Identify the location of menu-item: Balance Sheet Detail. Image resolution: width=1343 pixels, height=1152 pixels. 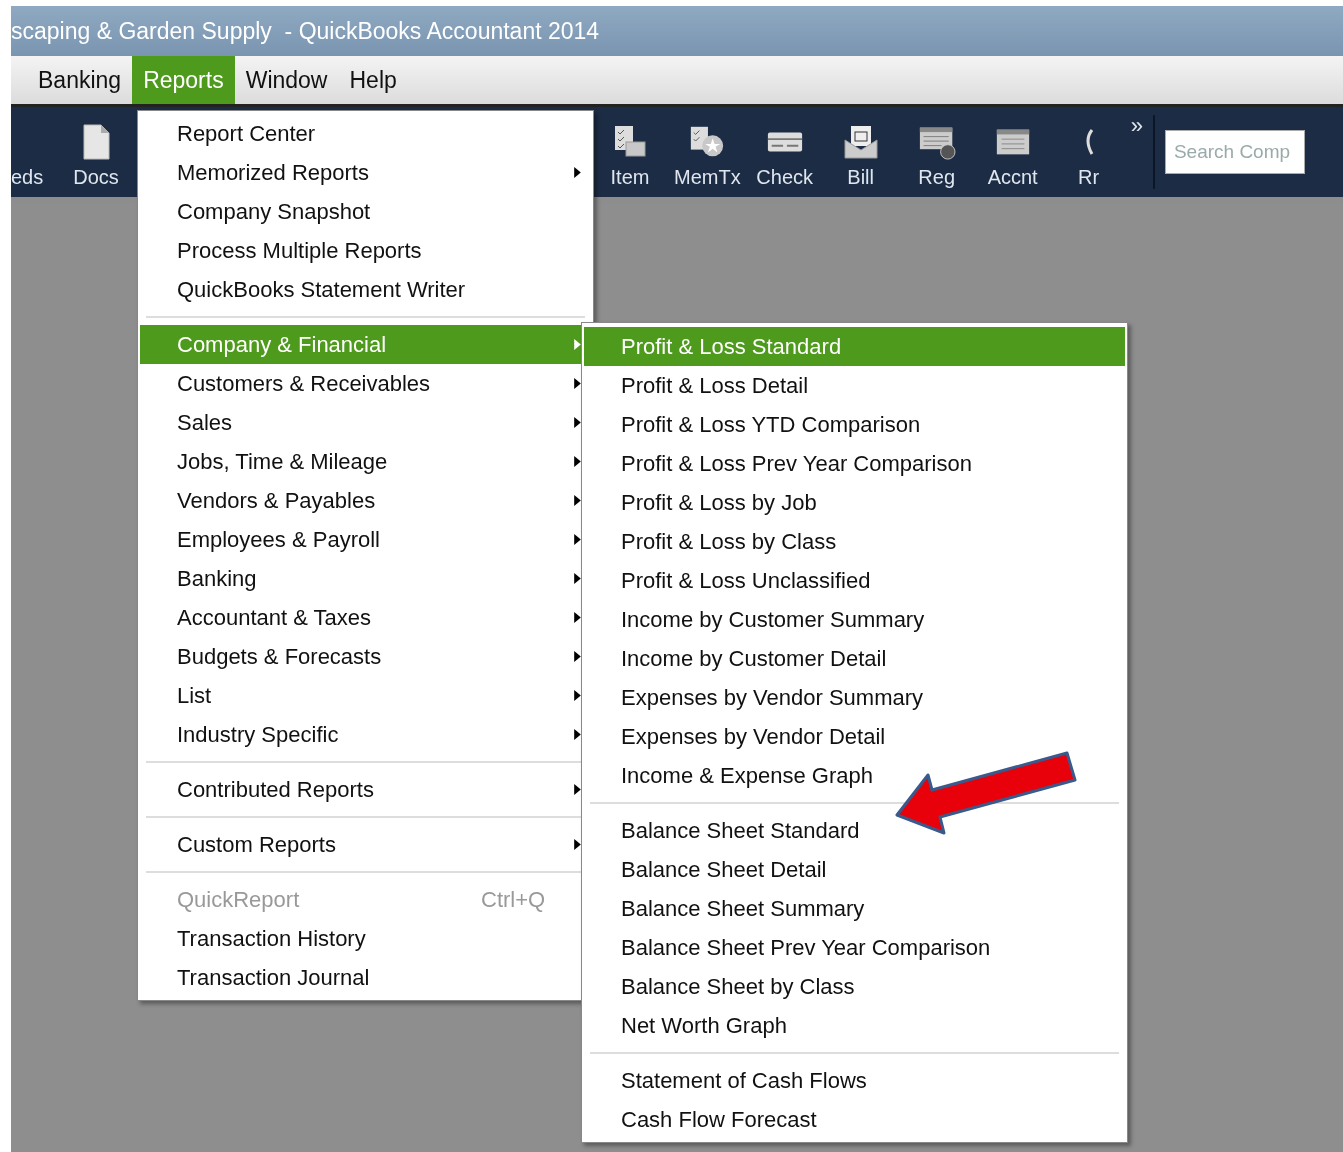
(854, 869).